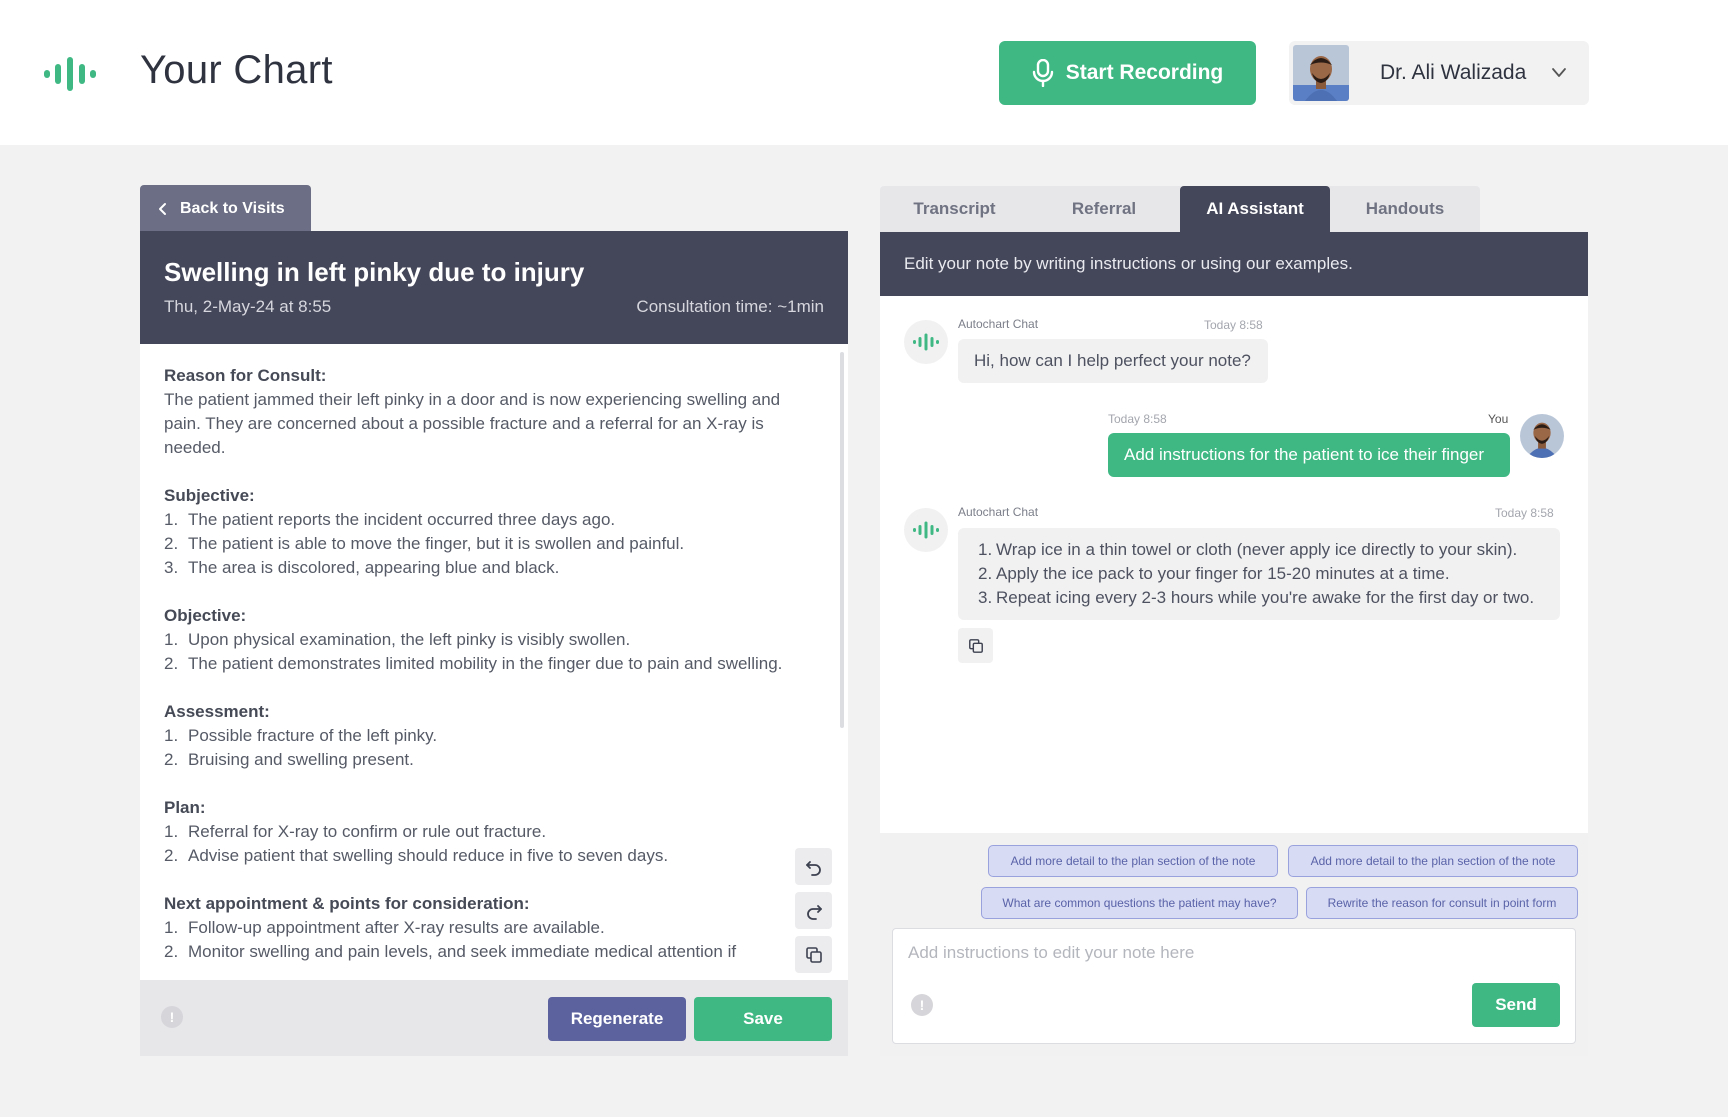  I want to click on section-heading: Assessment:, so click(217, 711).